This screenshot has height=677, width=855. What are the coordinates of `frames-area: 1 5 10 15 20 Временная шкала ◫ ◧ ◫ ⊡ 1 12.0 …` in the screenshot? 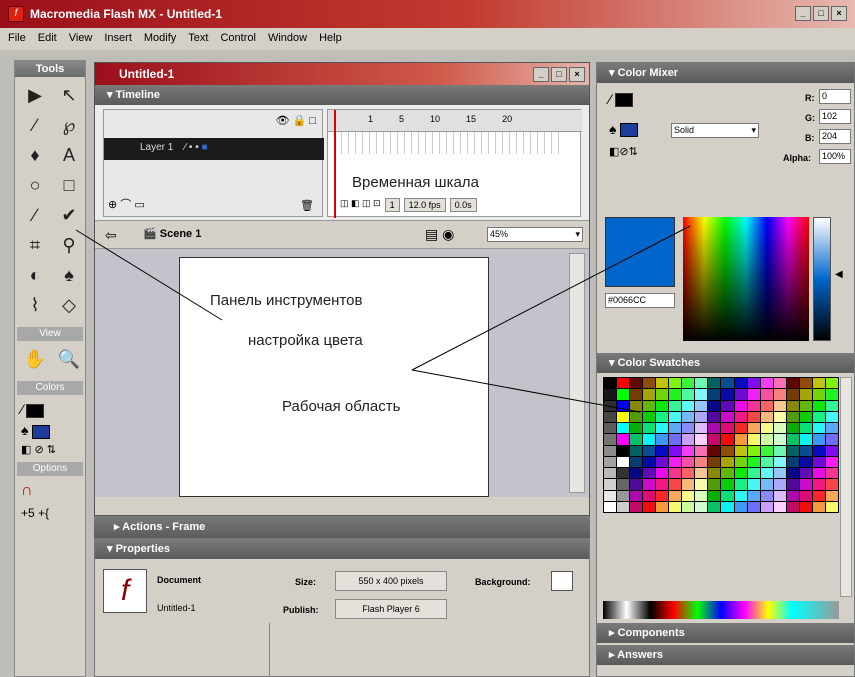 It's located at (454, 163).